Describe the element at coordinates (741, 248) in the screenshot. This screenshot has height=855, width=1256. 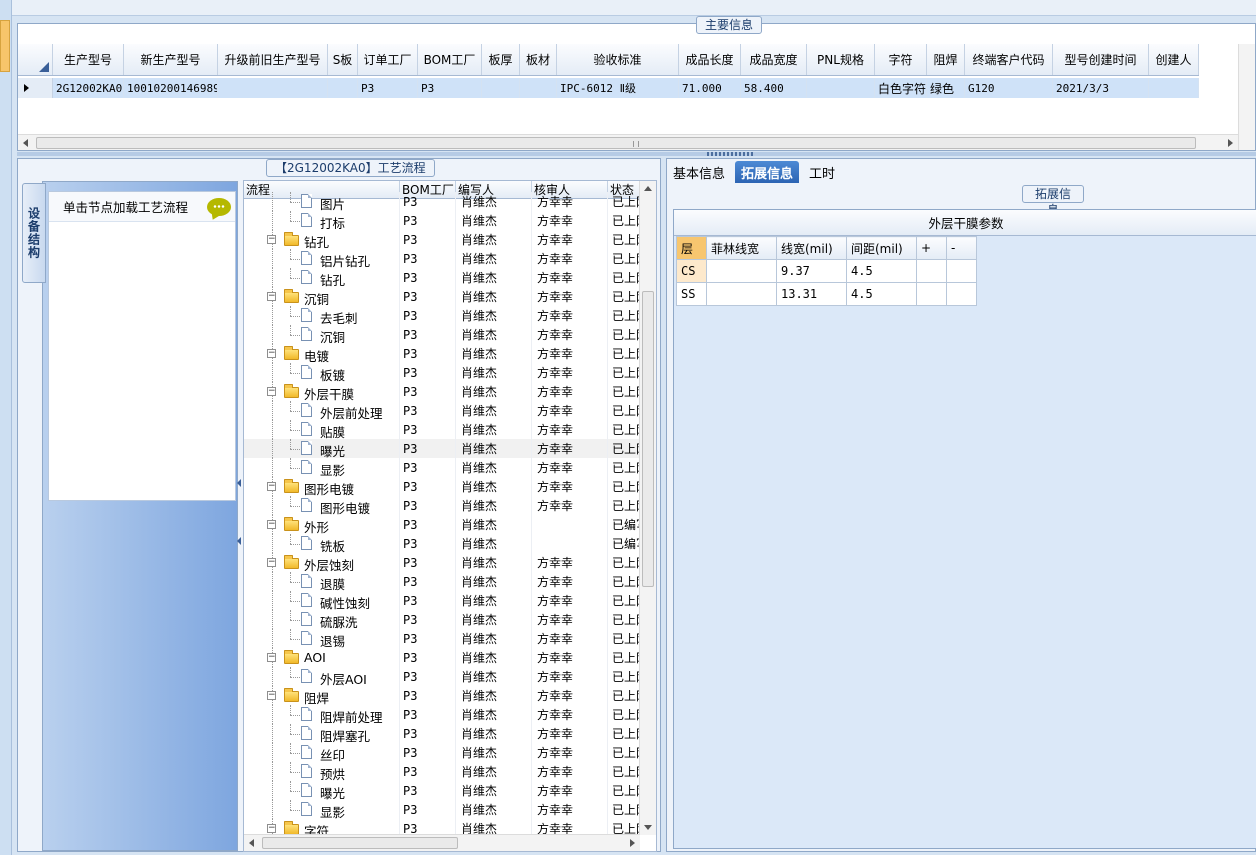
I see `param-column-header: 菲林线宽` at that location.